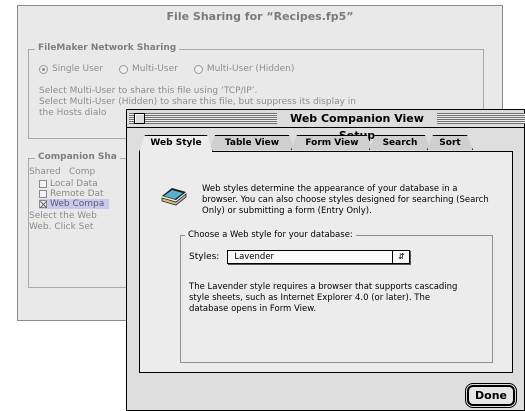 The width and height of the screenshot is (525, 411). I want to click on web-style-icon, so click(174, 197).